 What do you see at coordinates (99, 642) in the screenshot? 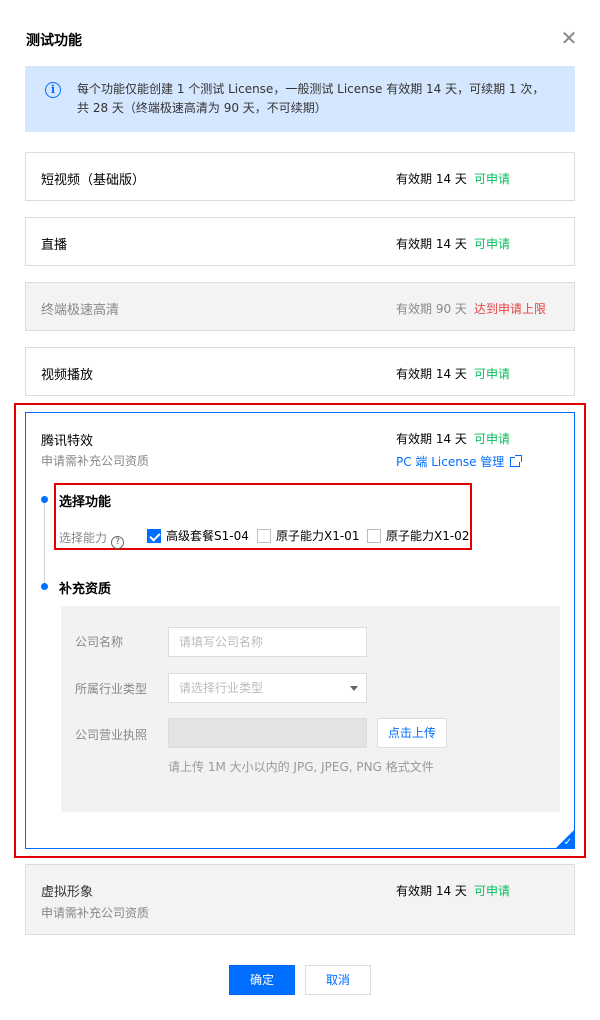
I see `company-label: 公司名称` at bounding box center [99, 642].